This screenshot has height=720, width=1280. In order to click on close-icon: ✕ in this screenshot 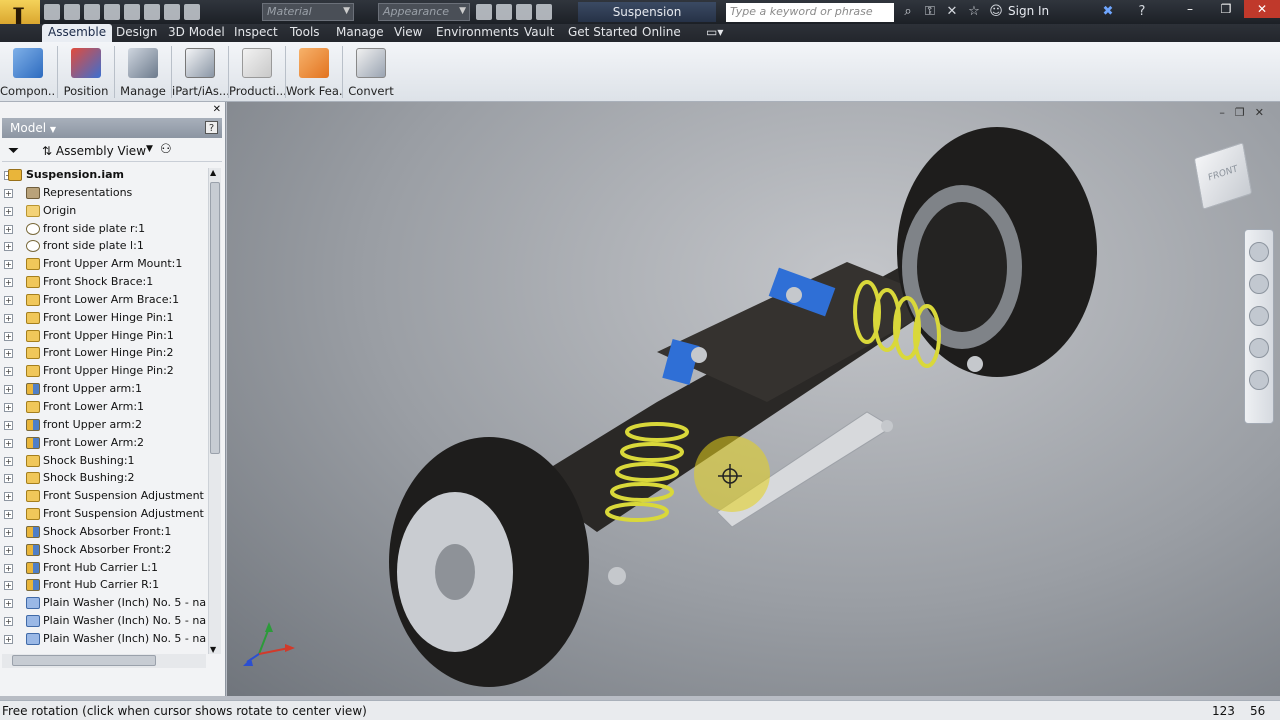, I will do `click(217, 109)`.